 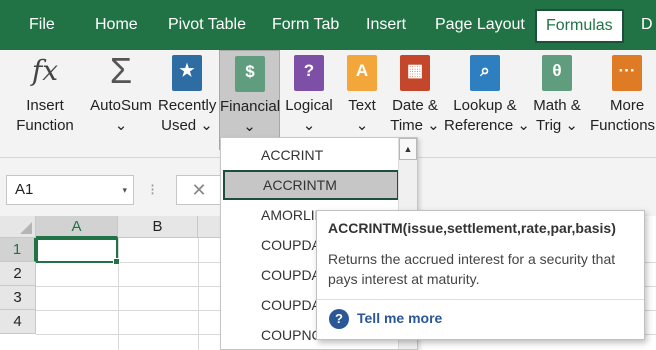 What do you see at coordinates (18, 322) in the screenshot?
I see `row-header-4: 4` at bounding box center [18, 322].